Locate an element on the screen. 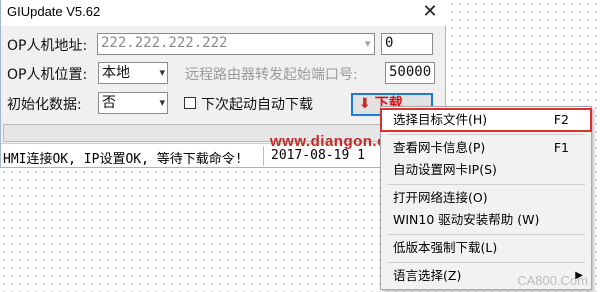 Image resolution: width=600 pixels, height=292 pixels. menu-item-label: WIN10 驱动安装帮助 (W) is located at coordinates (466, 219).